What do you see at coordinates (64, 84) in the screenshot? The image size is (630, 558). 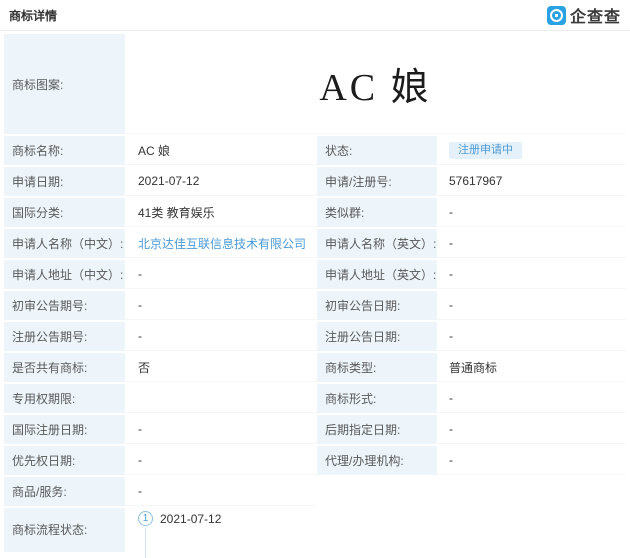 I see `pattern-label: 商标图案:` at bounding box center [64, 84].